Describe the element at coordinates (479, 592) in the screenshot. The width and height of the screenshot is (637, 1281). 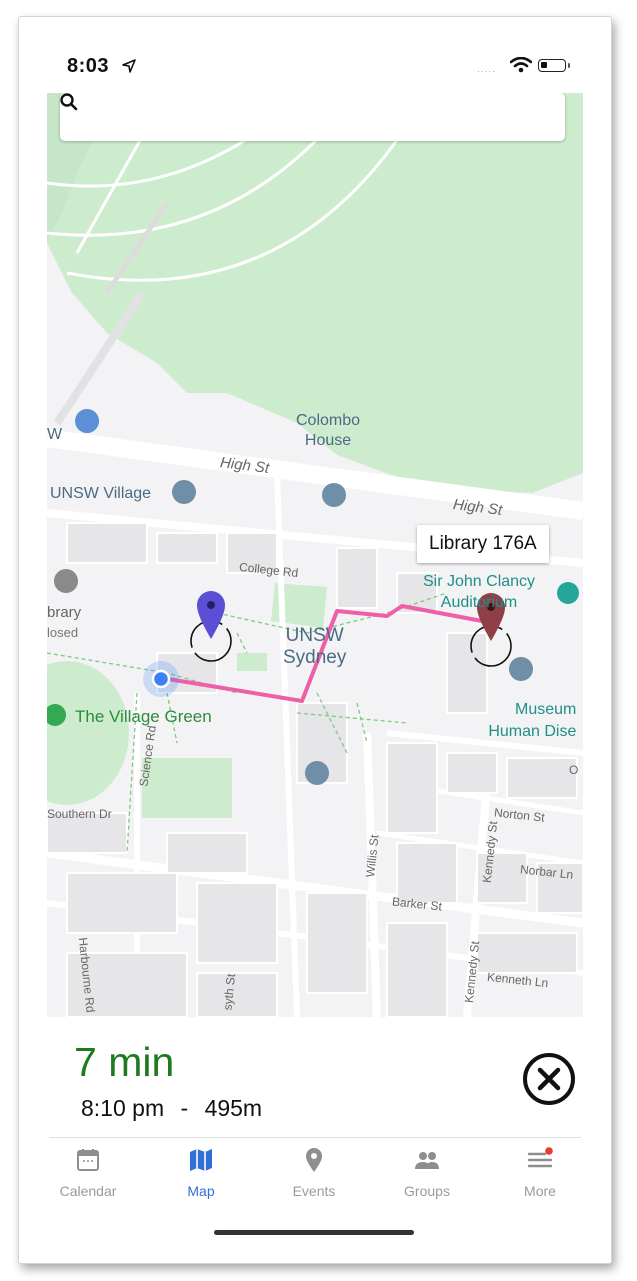
I see `map-label-clancy: Sir John Clancy Auditorium` at that location.